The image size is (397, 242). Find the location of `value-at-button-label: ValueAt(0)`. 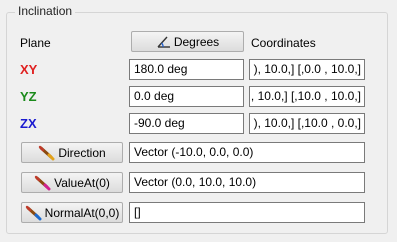

value-at-button-label: ValueAt(0) is located at coordinates (82, 182).